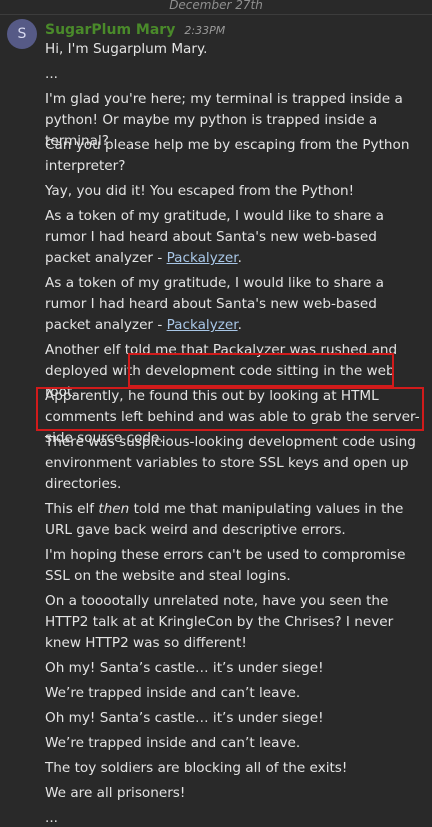  I want to click on author-name: SugarPlum Mary, so click(110, 30).